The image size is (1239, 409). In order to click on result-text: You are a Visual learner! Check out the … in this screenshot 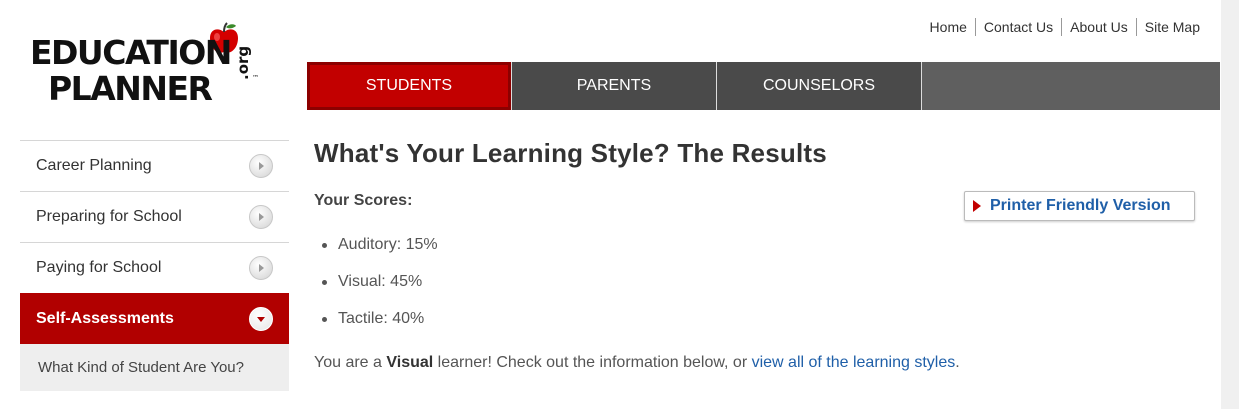, I will do `click(637, 363)`.